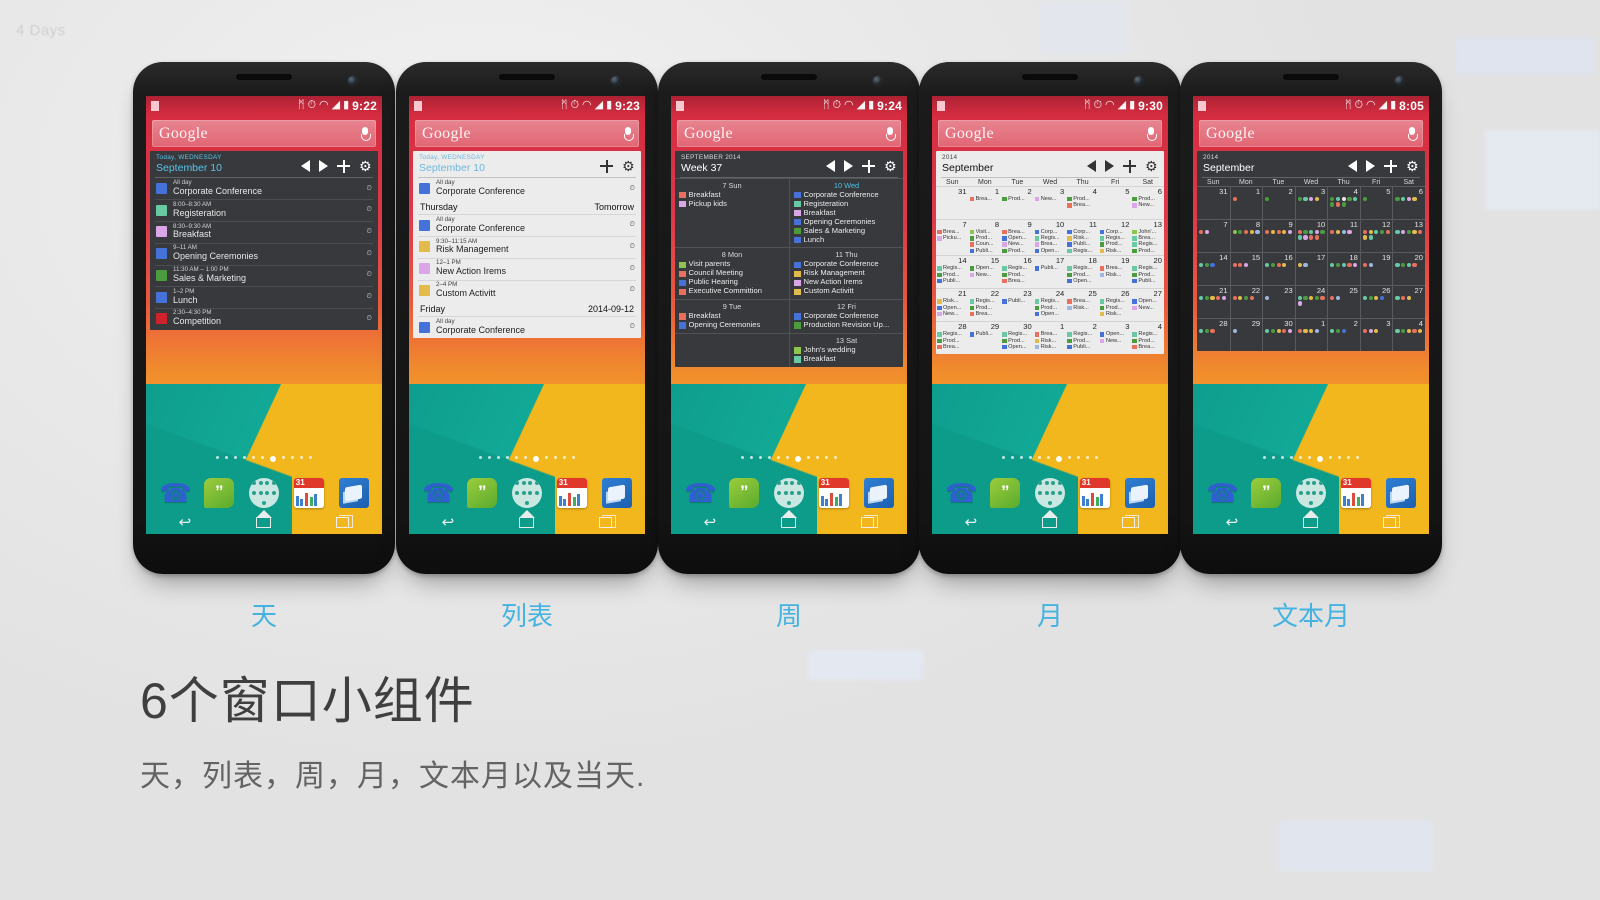 The height and width of the screenshot is (900, 1600). I want to click on month-day-cell: 4, so click(1408, 334).